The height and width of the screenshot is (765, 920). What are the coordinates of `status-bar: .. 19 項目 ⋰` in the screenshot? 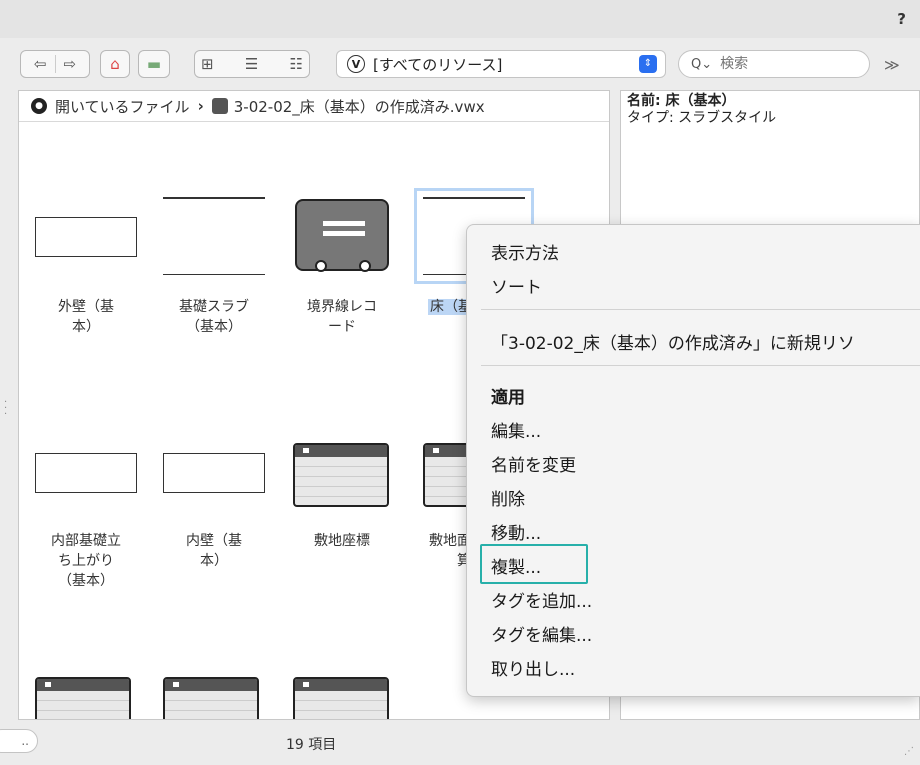 It's located at (460, 745).